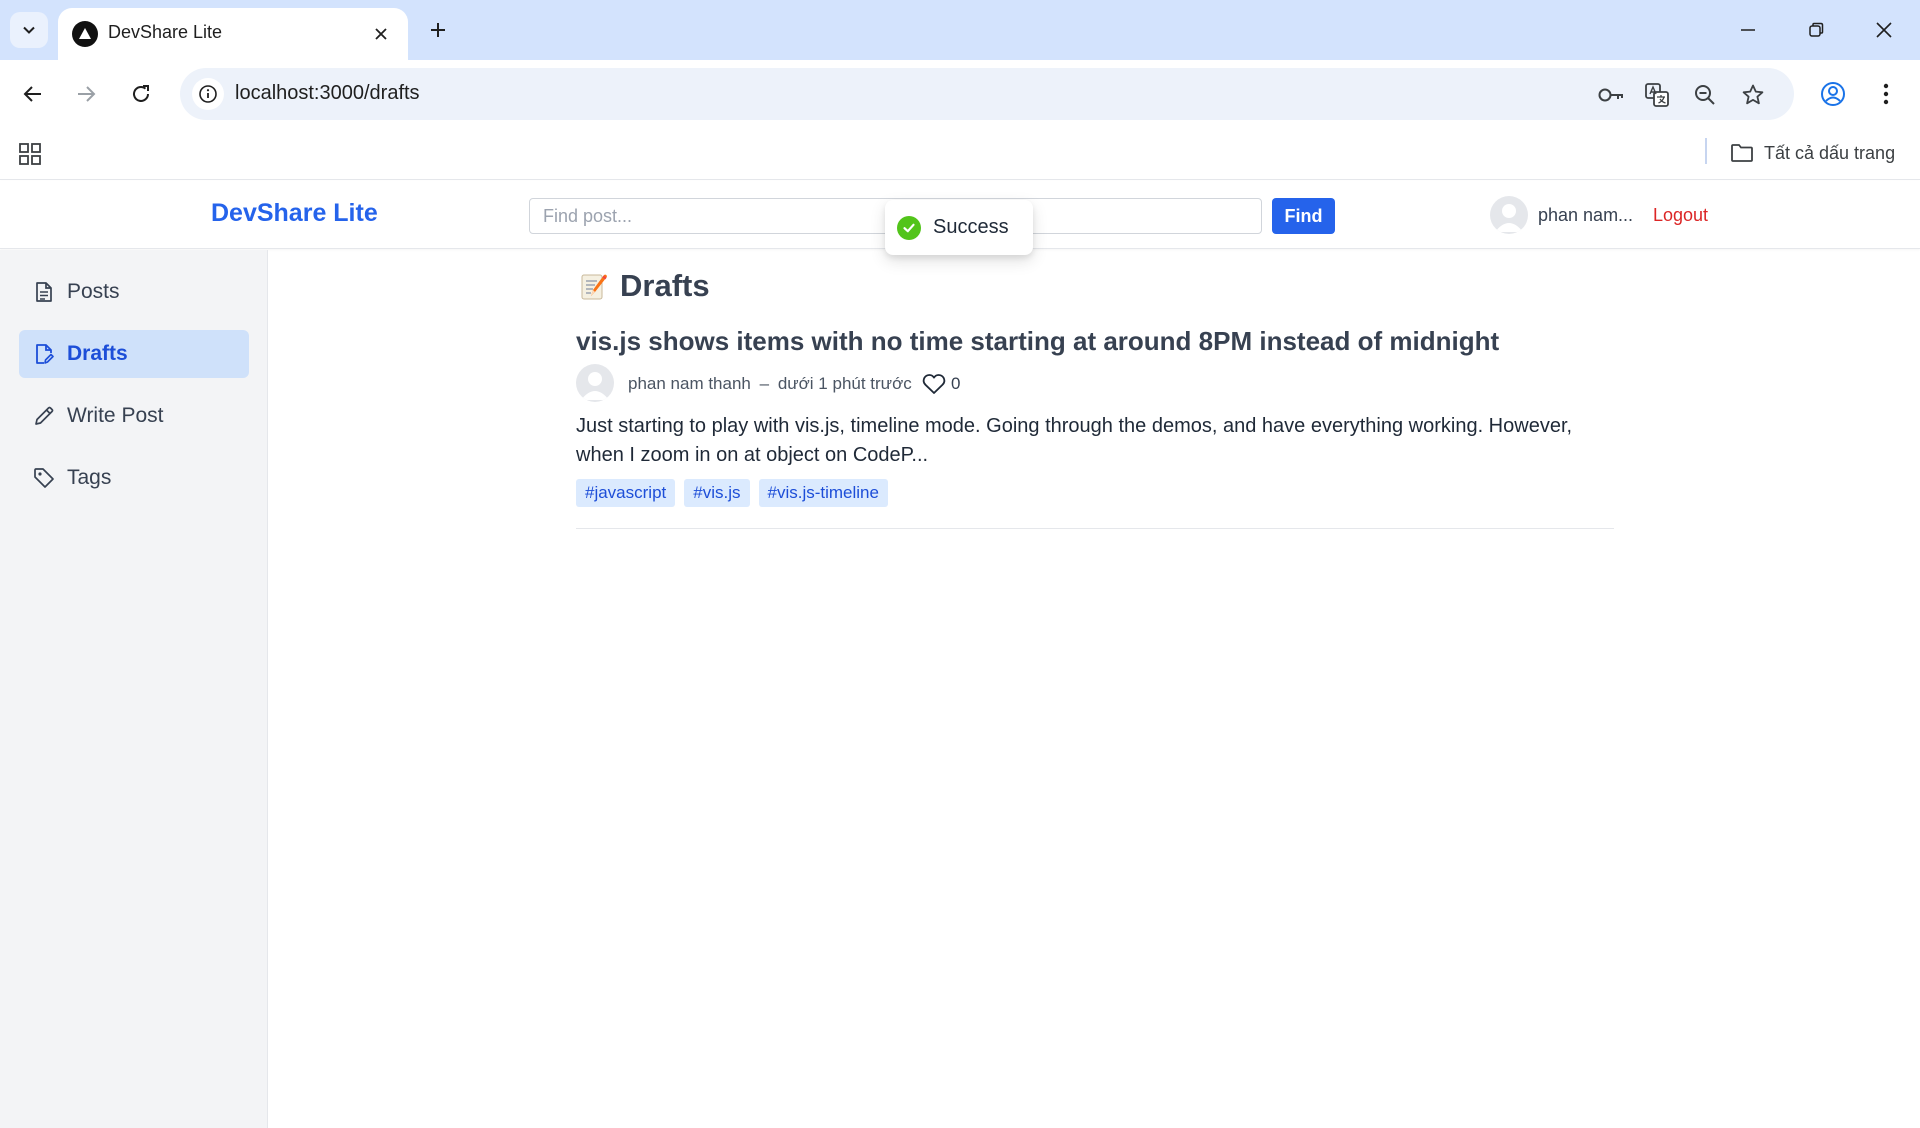 The image size is (1920, 1128). What do you see at coordinates (1680, 215) in the screenshot?
I see `logout-link: Logout` at bounding box center [1680, 215].